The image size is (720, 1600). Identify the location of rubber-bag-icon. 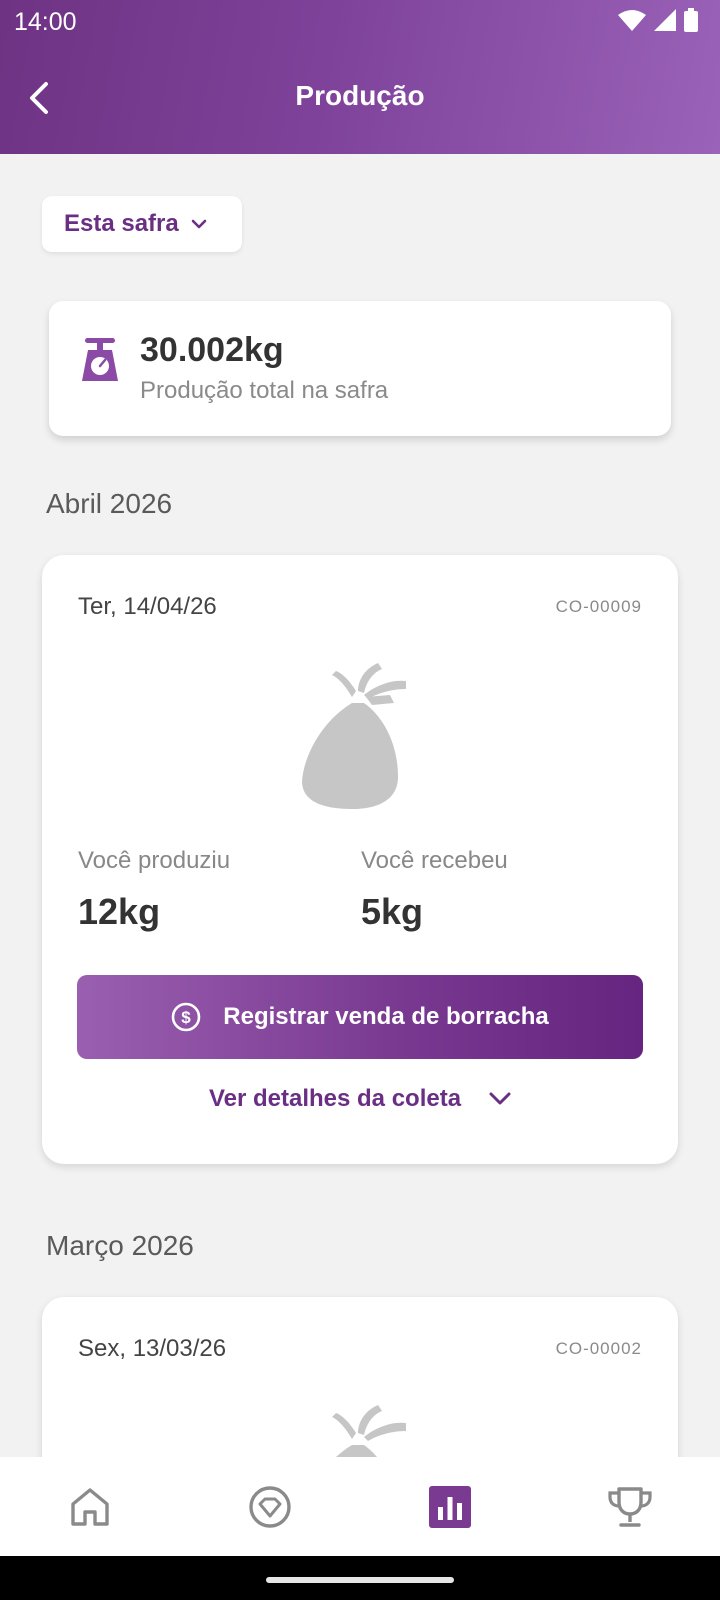
(354, 736).